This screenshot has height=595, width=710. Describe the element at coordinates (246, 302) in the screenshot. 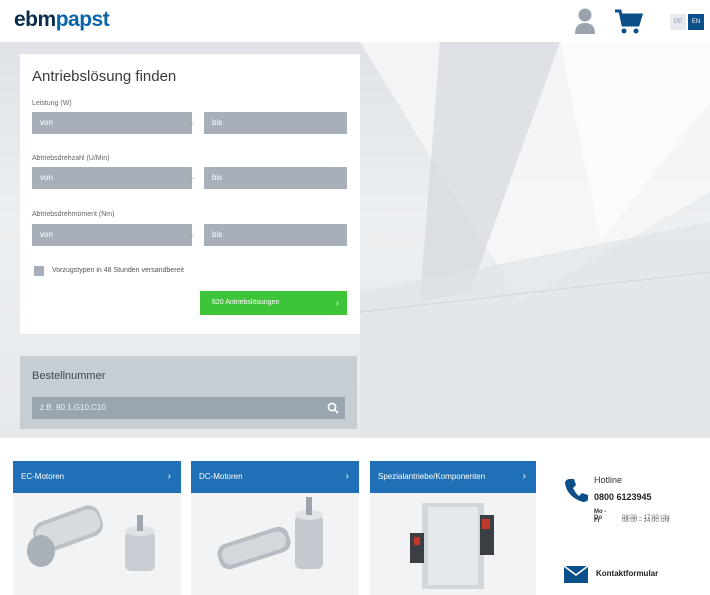

I see `result-button-label: 620 Antriebslösungen` at that location.